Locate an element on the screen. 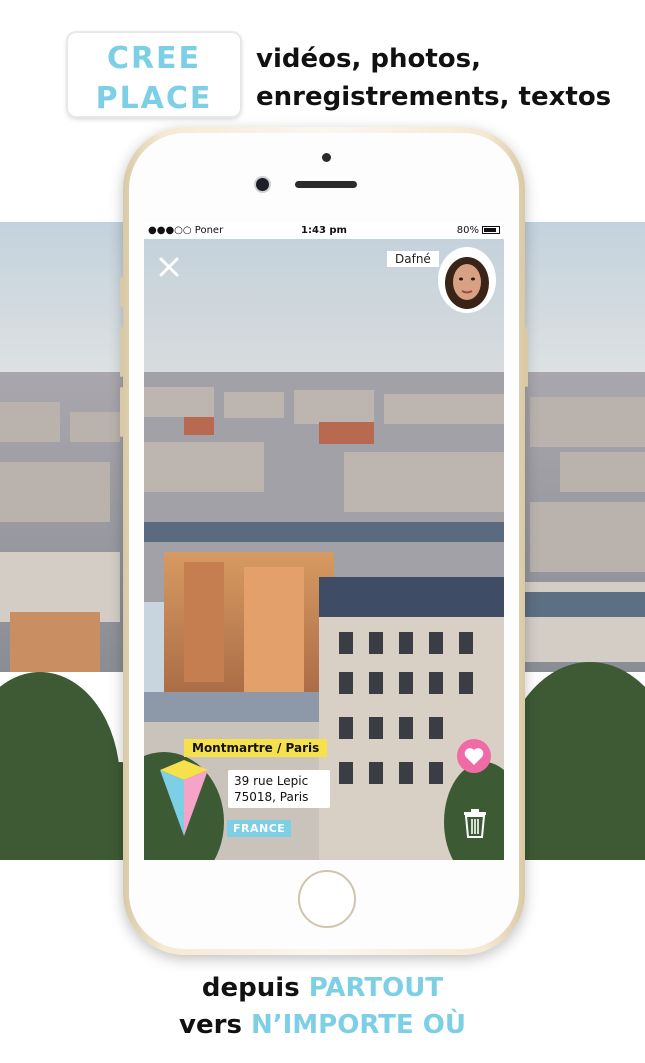 This screenshot has width=645, height=1063. front-camera is located at coordinates (262, 184).